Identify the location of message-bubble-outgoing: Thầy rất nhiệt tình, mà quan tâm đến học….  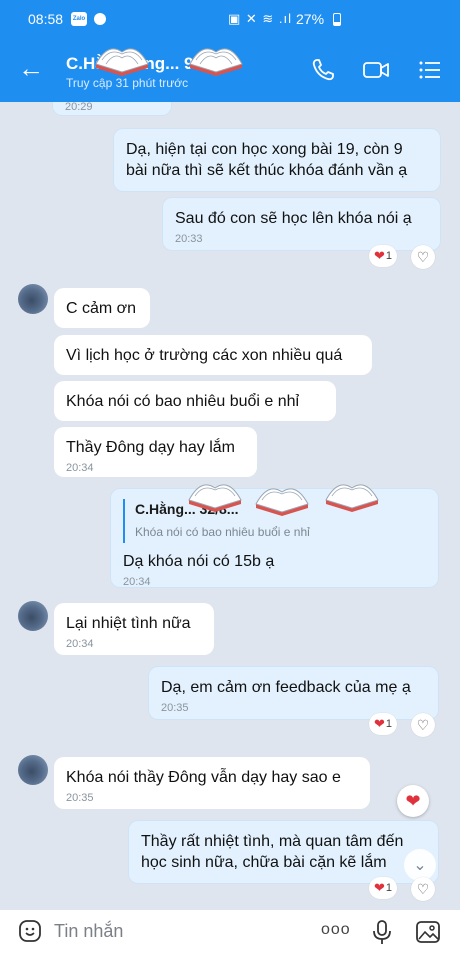
(283, 852).